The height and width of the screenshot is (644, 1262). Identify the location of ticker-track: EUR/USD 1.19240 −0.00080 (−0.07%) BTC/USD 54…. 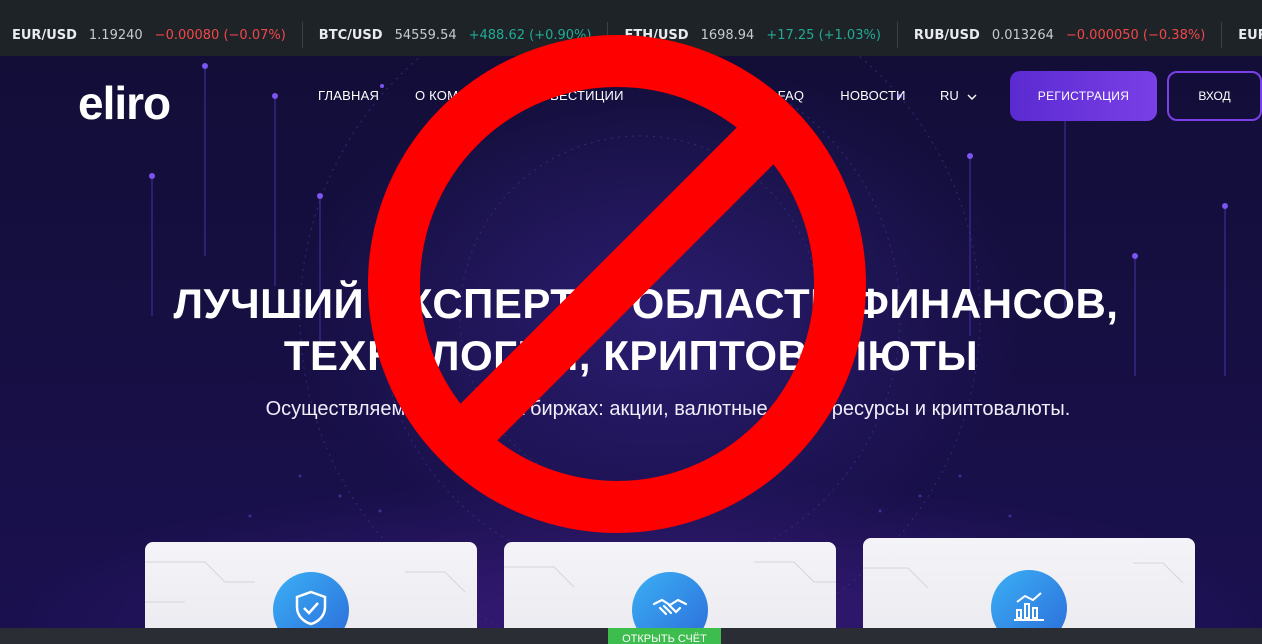
(631, 35).